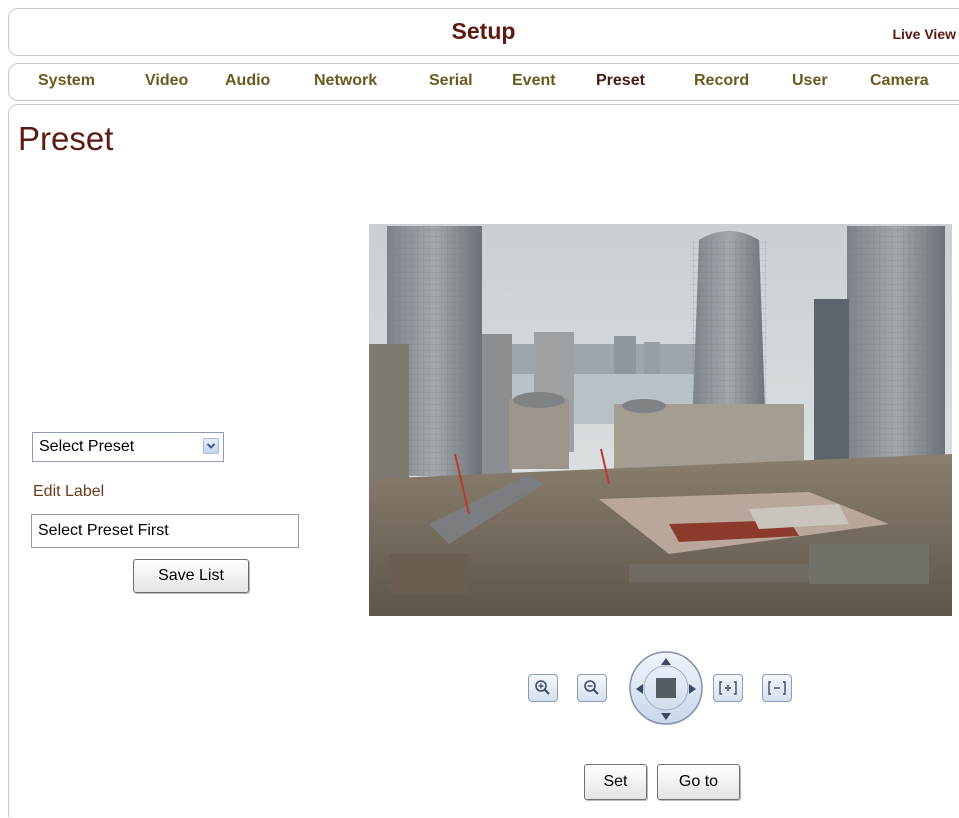 The height and width of the screenshot is (818, 959). Describe the element at coordinates (165, 531) in the screenshot. I see `preset-label-input` at that location.